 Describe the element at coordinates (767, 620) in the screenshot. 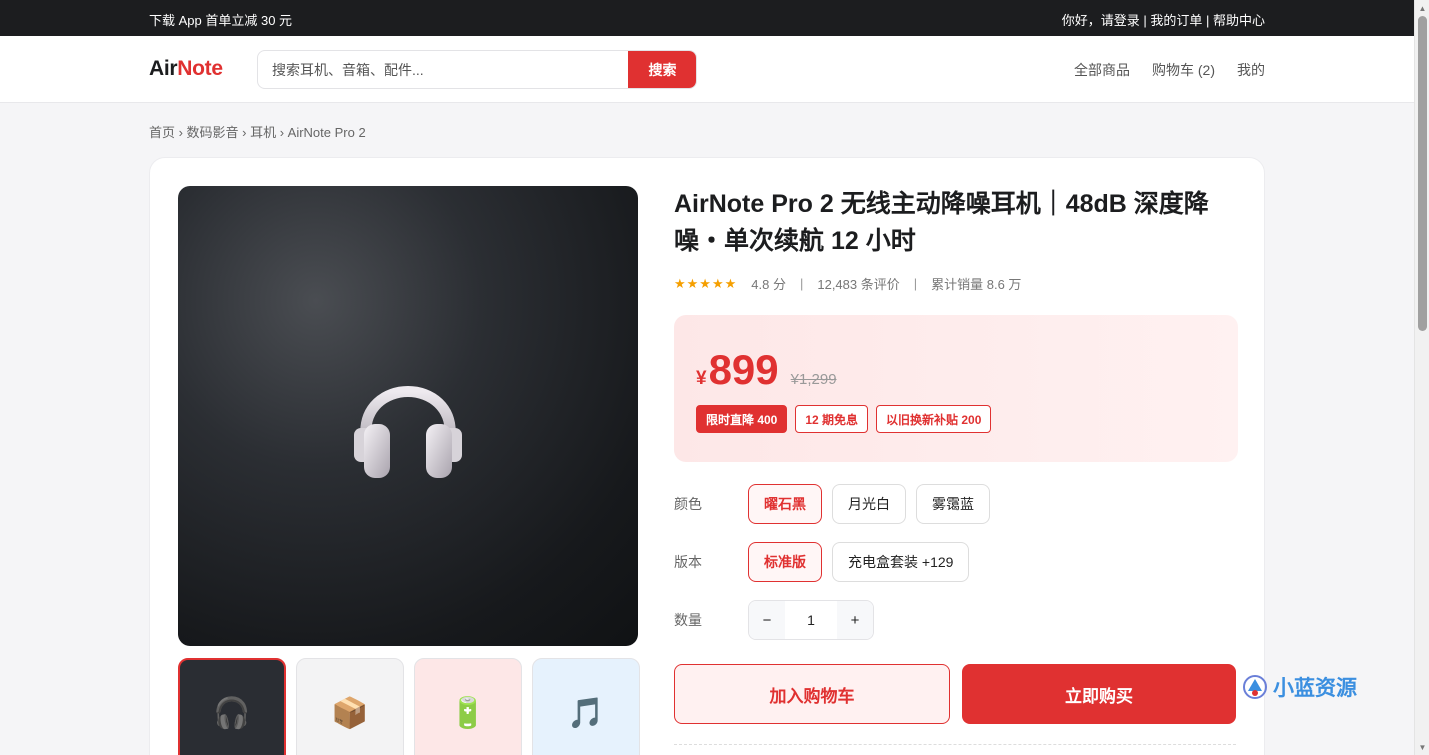

I see `quantity-decrement-button: −` at that location.